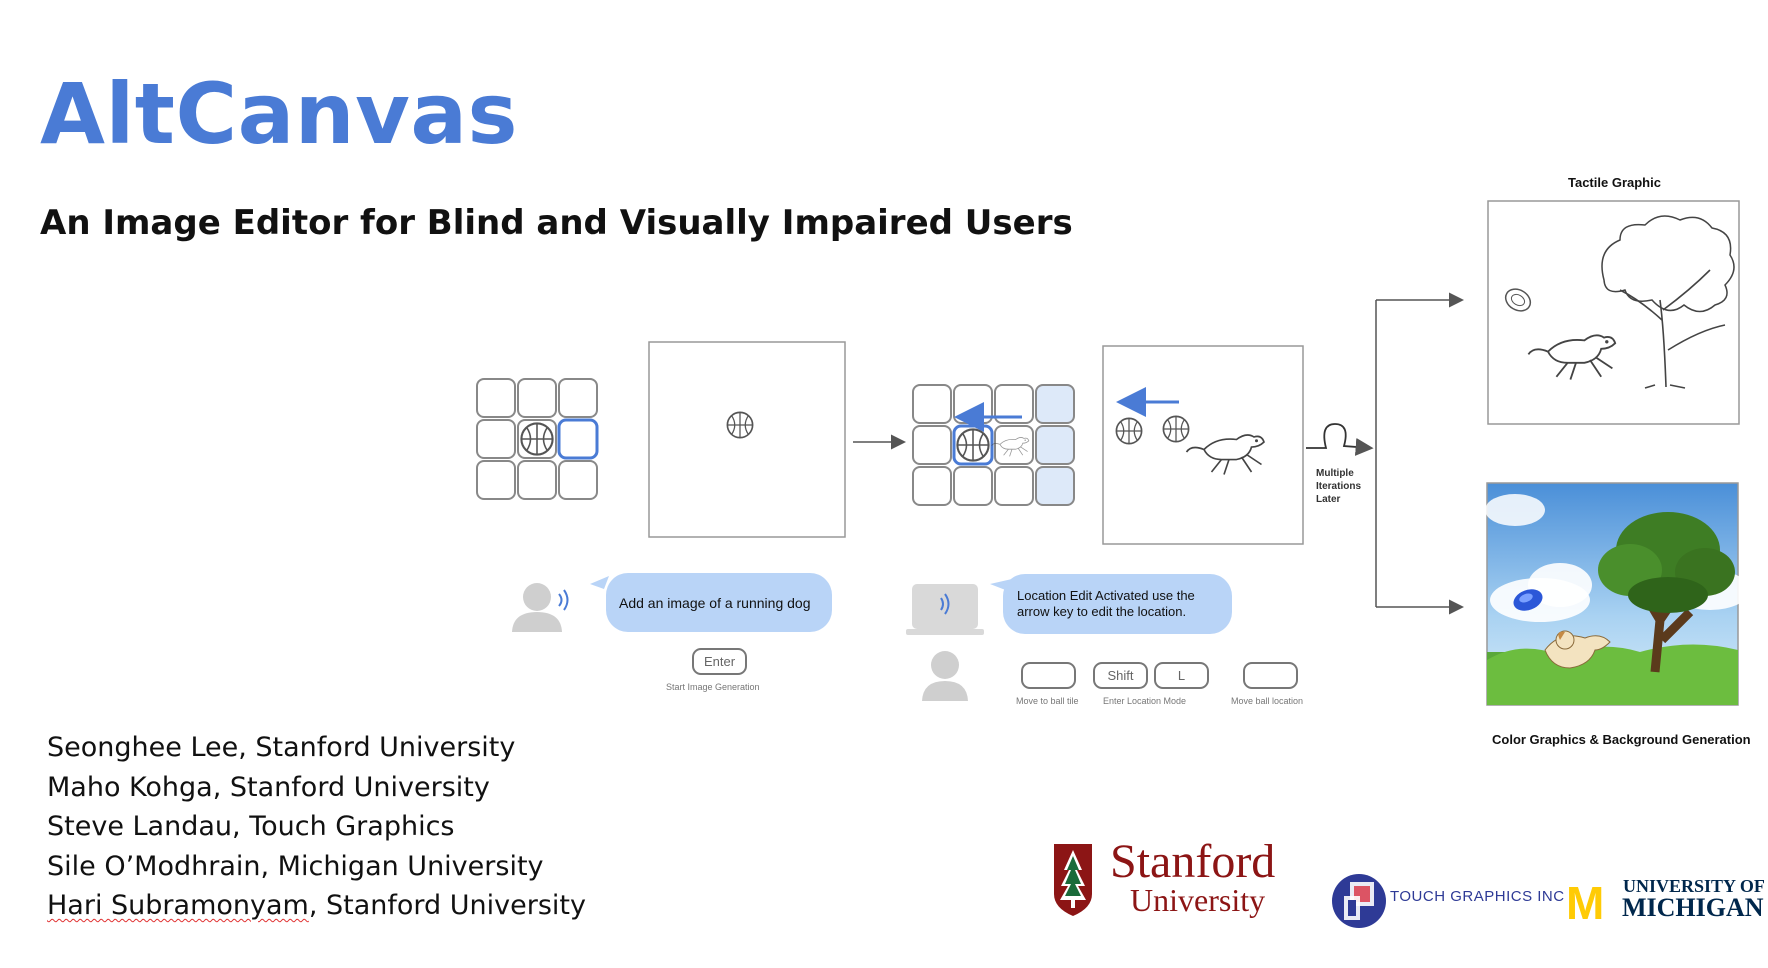 The width and height of the screenshot is (1768, 968). What do you see at coordinates (1614, 182) in the screenshot?
I see `tactile-graphic-label: Tactile Graphic` at bounding box center [1614, 182].